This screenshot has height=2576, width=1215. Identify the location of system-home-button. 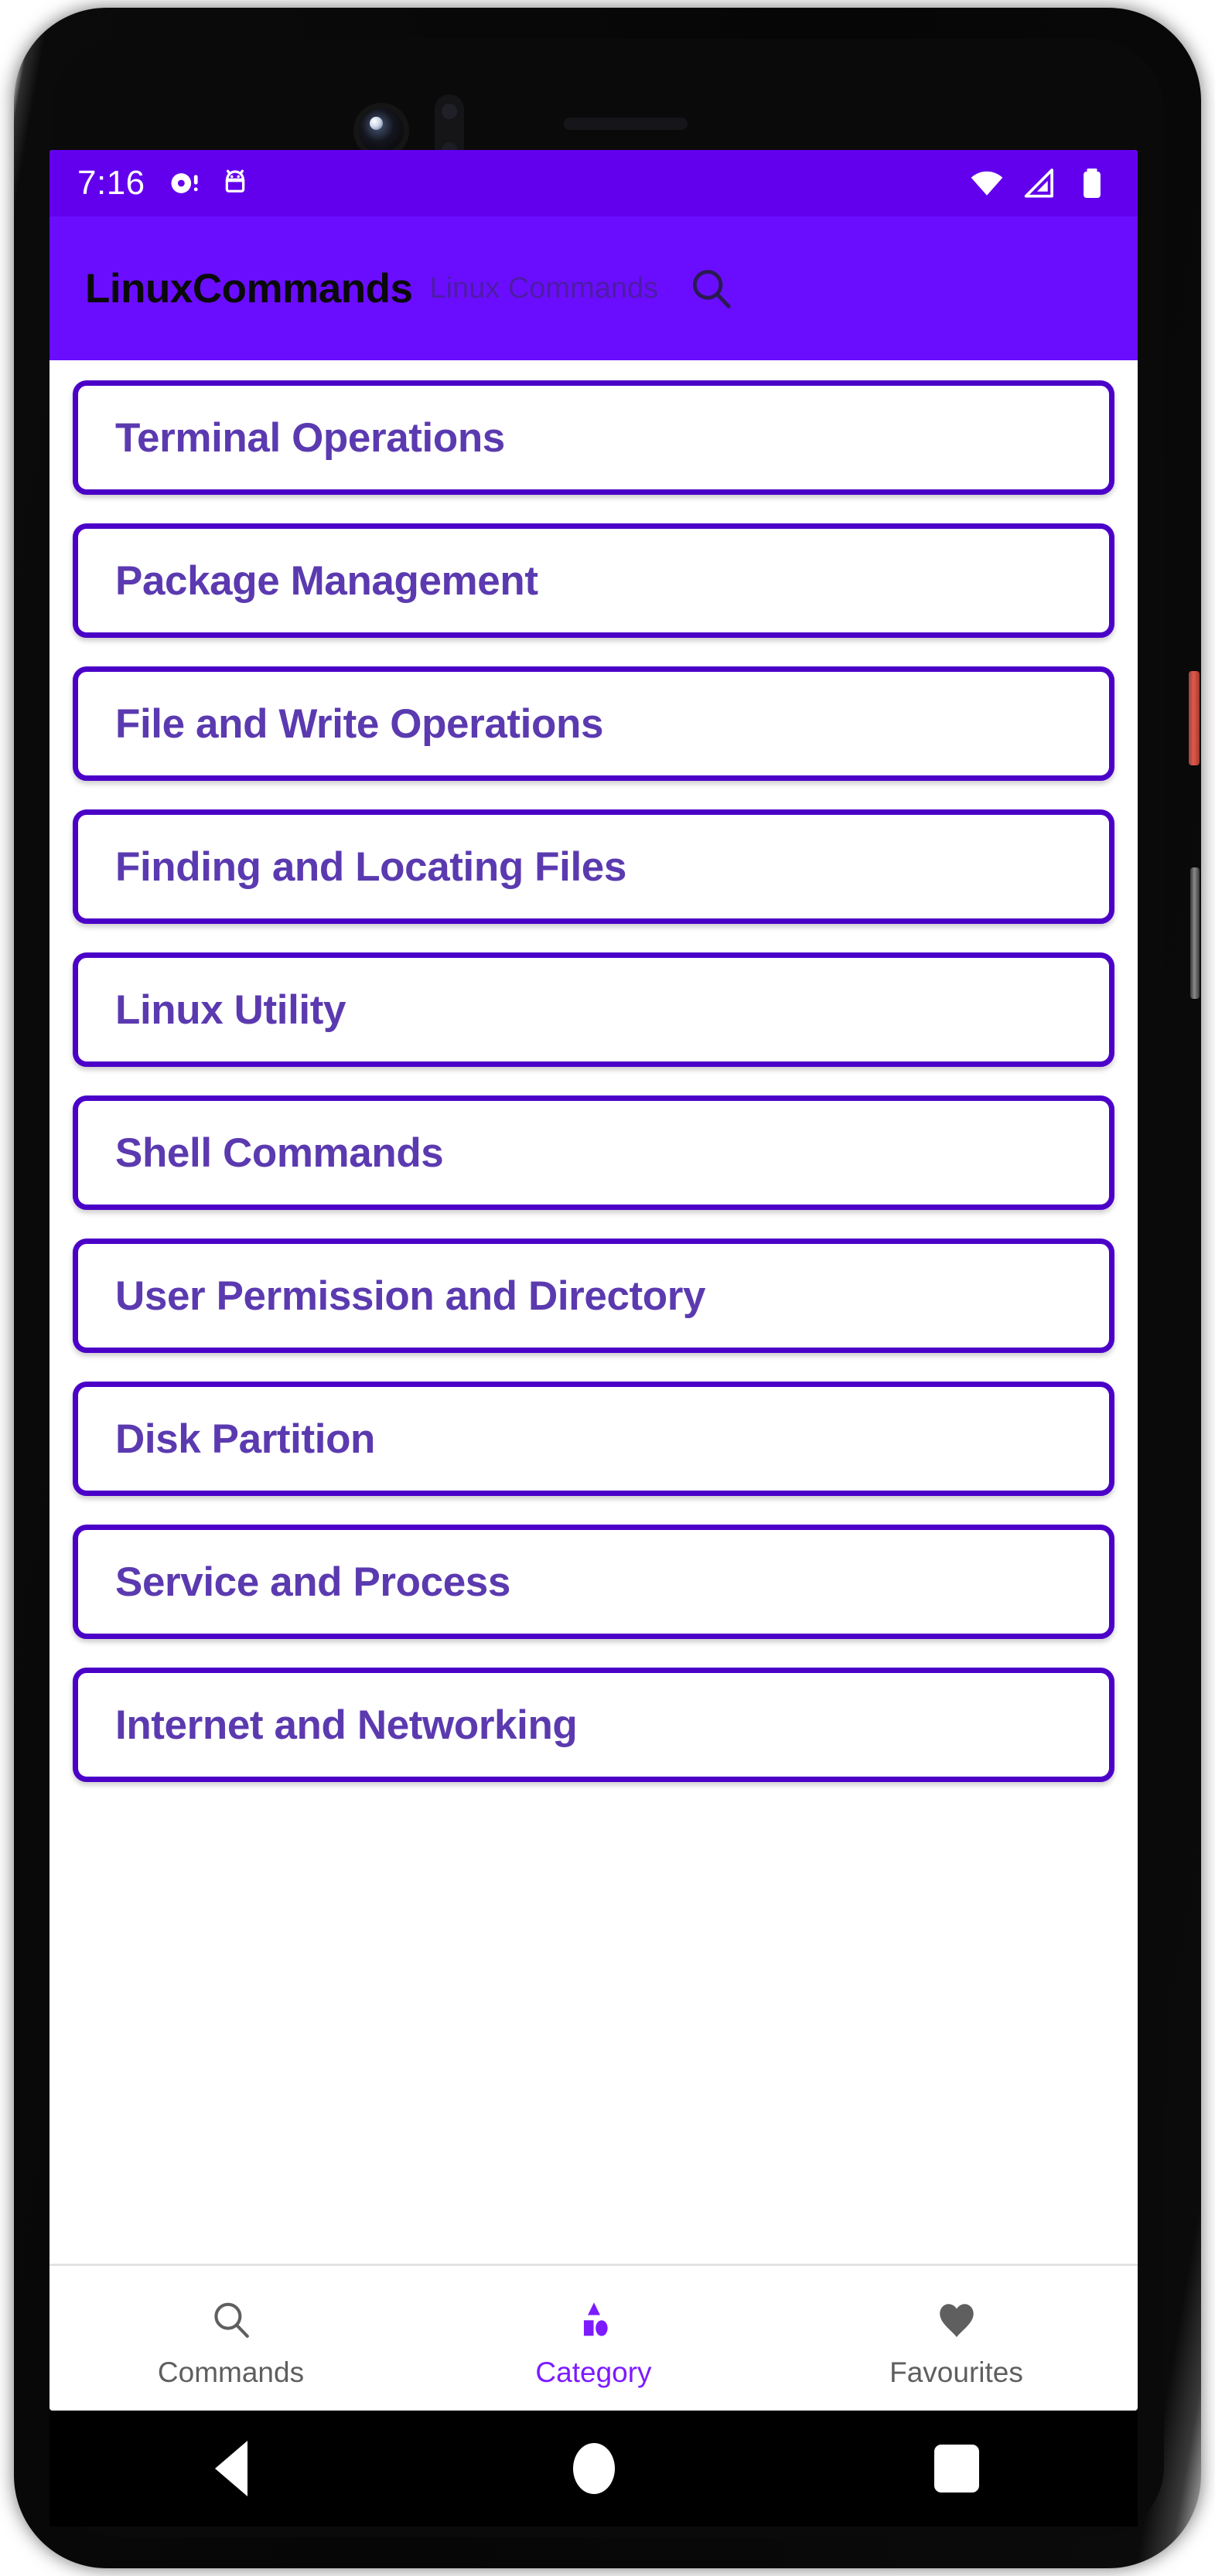
(594, 2468).